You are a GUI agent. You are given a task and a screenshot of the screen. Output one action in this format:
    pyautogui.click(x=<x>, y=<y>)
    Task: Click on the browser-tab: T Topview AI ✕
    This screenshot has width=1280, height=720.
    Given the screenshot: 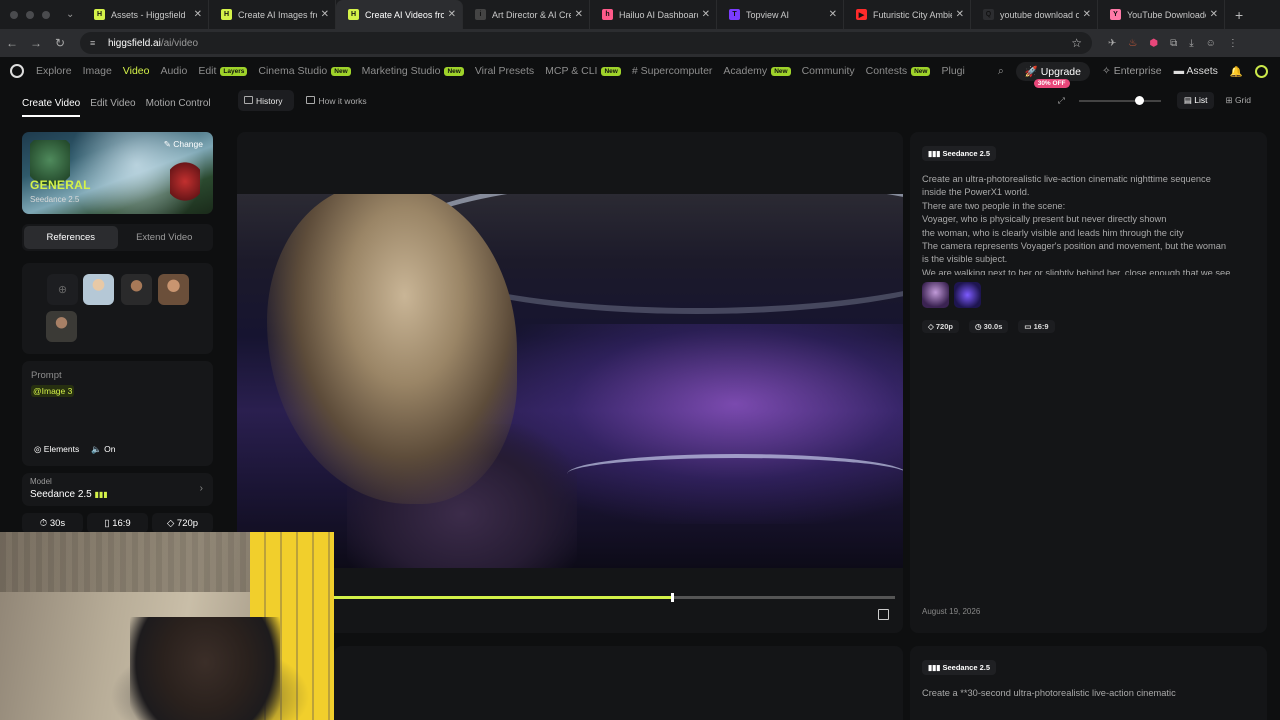 What is the action you would take?
    pyautogui.click(x=780, y=14)
    